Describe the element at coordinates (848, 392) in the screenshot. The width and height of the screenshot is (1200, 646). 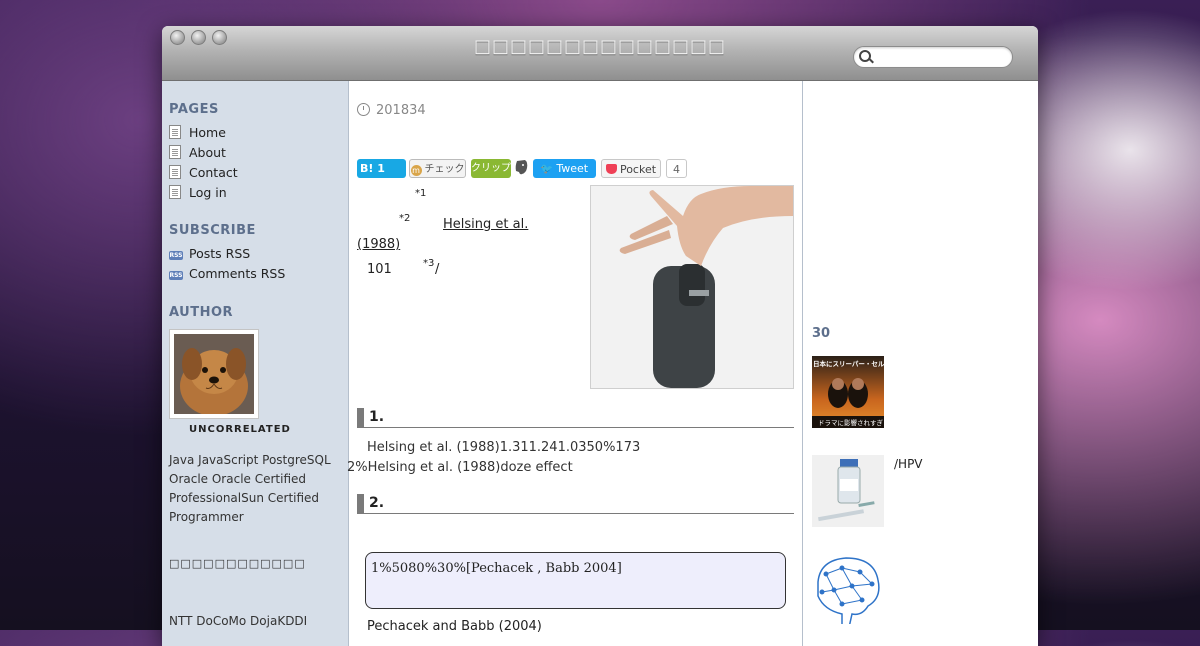
I see `related-thumb-1: 日本にスリーパー・セル？ ドラマに影響されすぎ` at that location.